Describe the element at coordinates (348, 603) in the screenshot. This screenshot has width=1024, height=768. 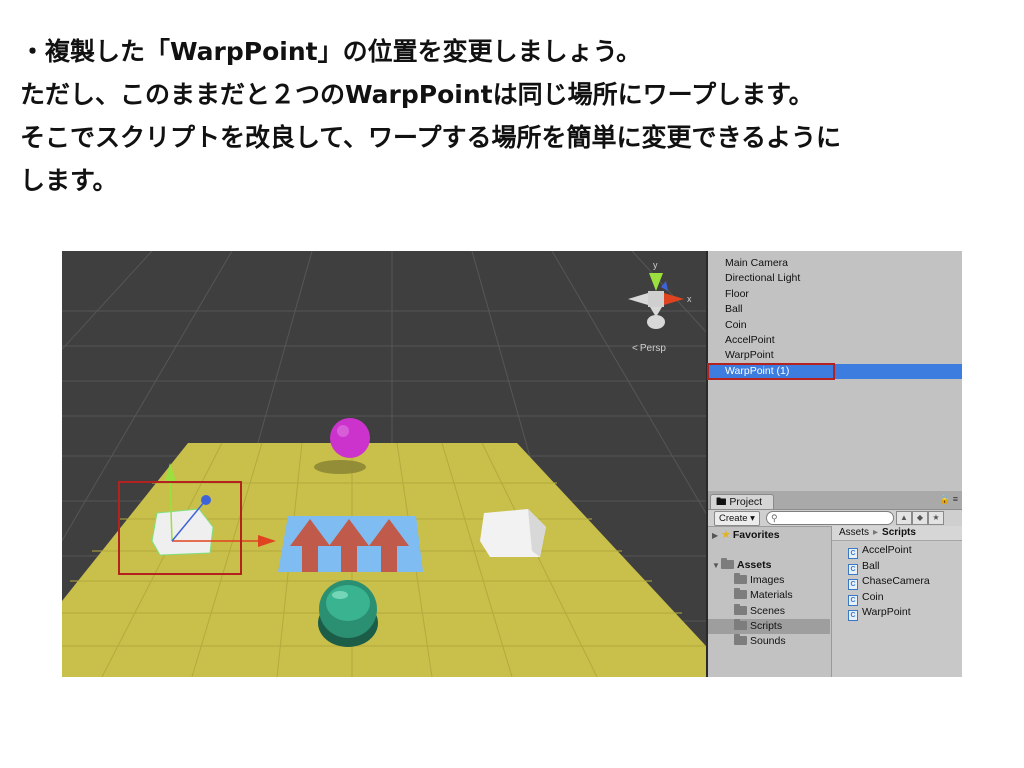
I see `coin-face` at that location.